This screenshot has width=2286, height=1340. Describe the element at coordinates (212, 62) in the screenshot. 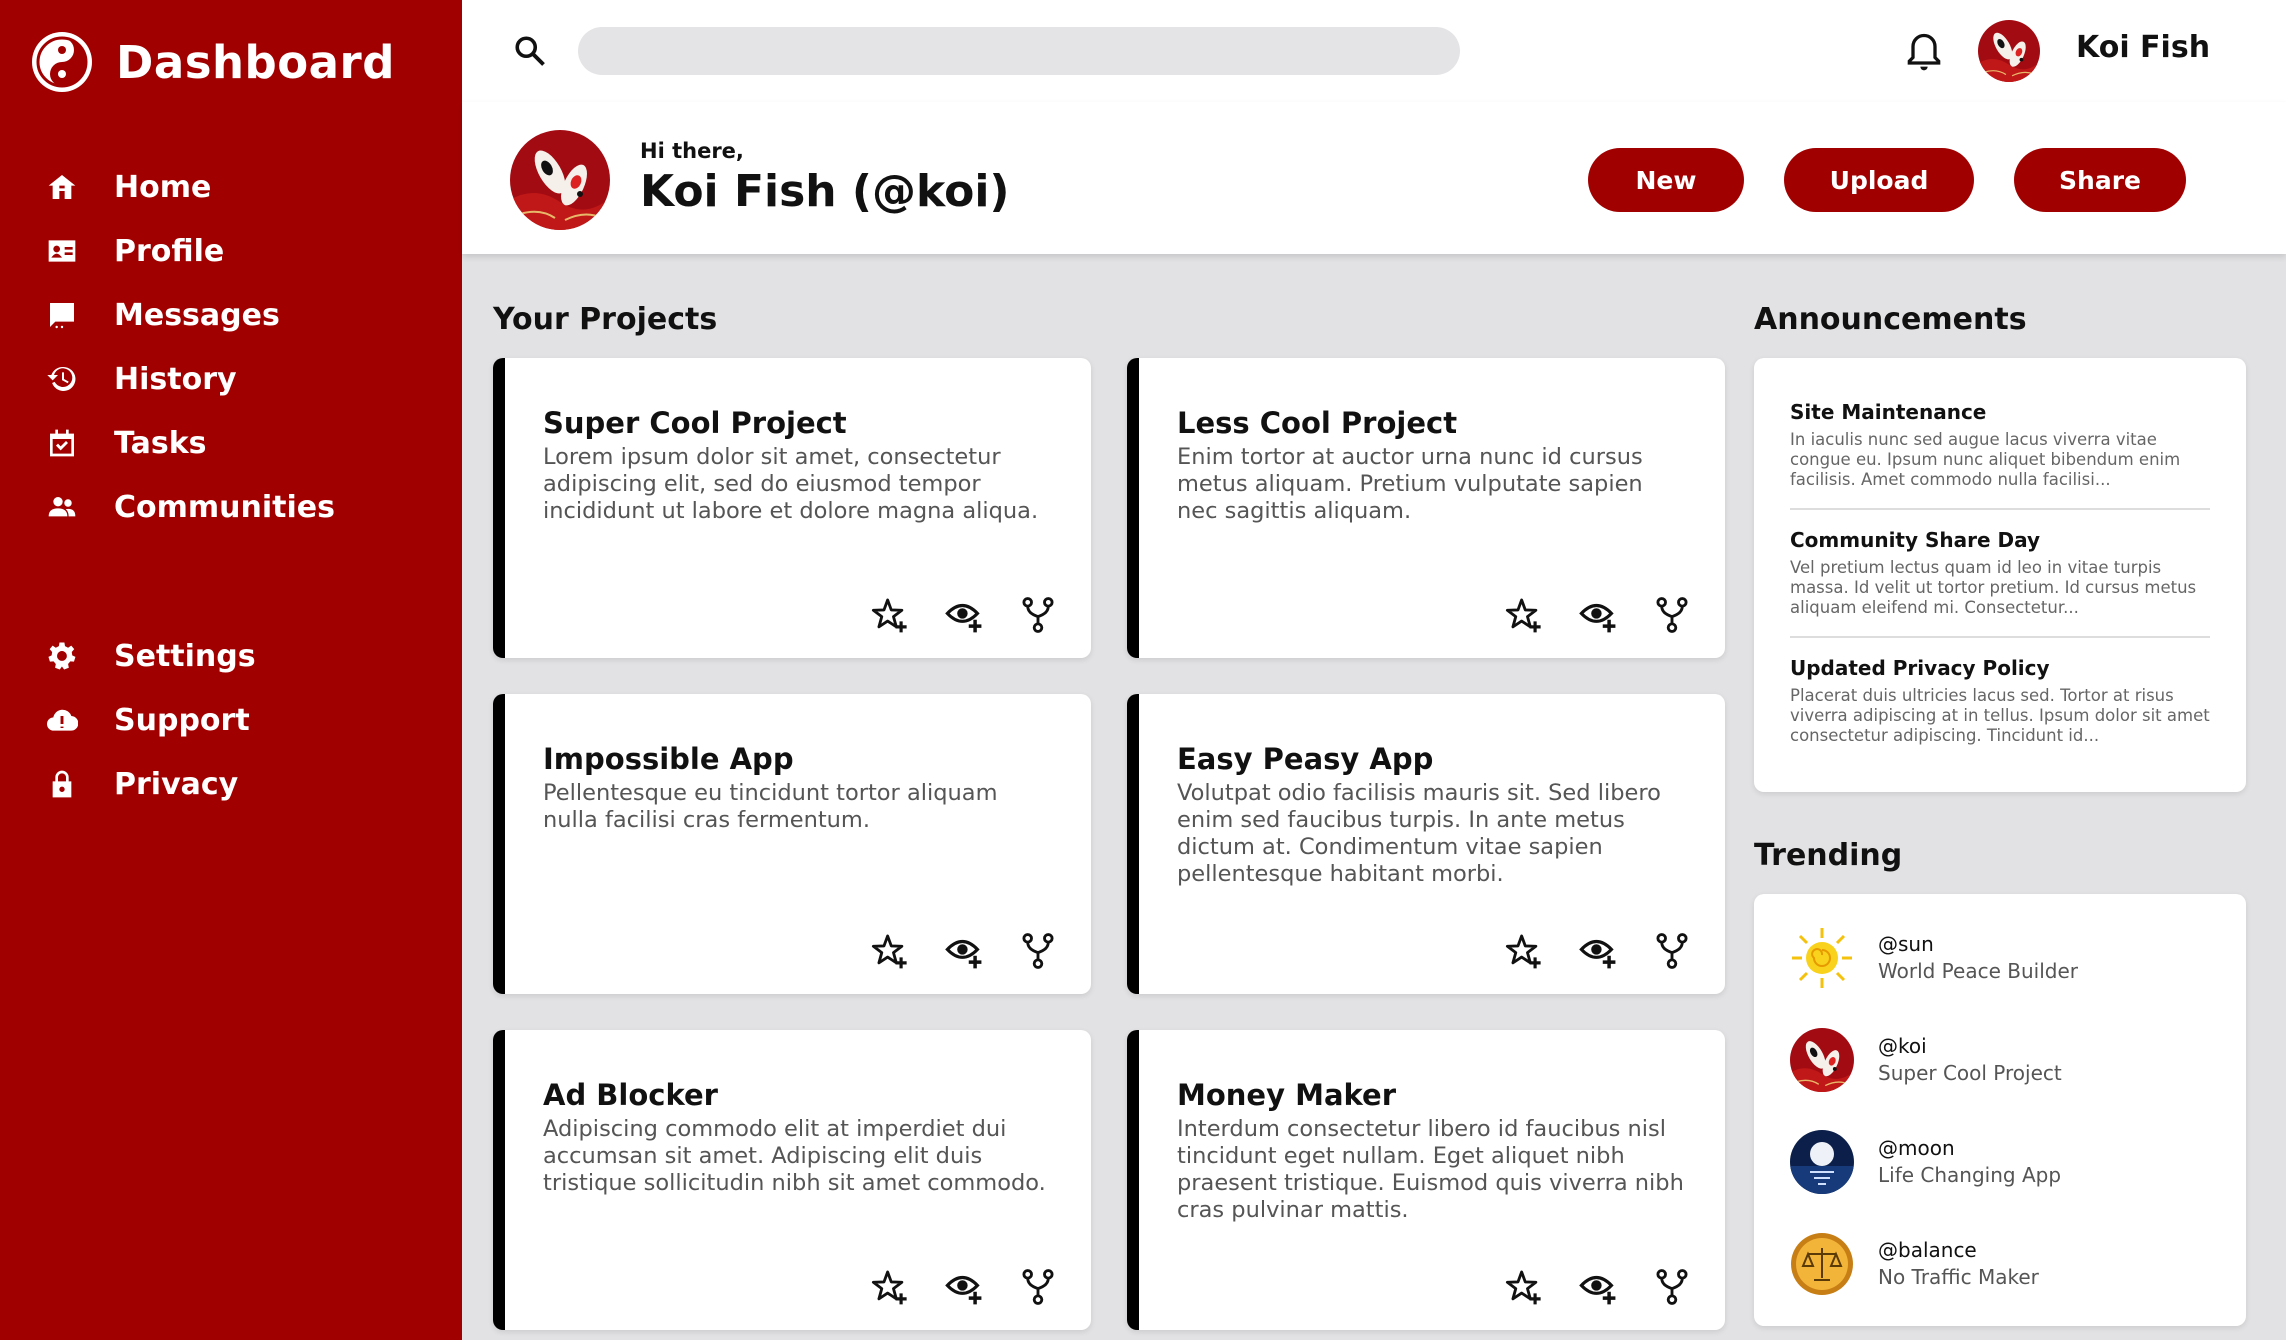

I see `brand: Dashboard` at that location.